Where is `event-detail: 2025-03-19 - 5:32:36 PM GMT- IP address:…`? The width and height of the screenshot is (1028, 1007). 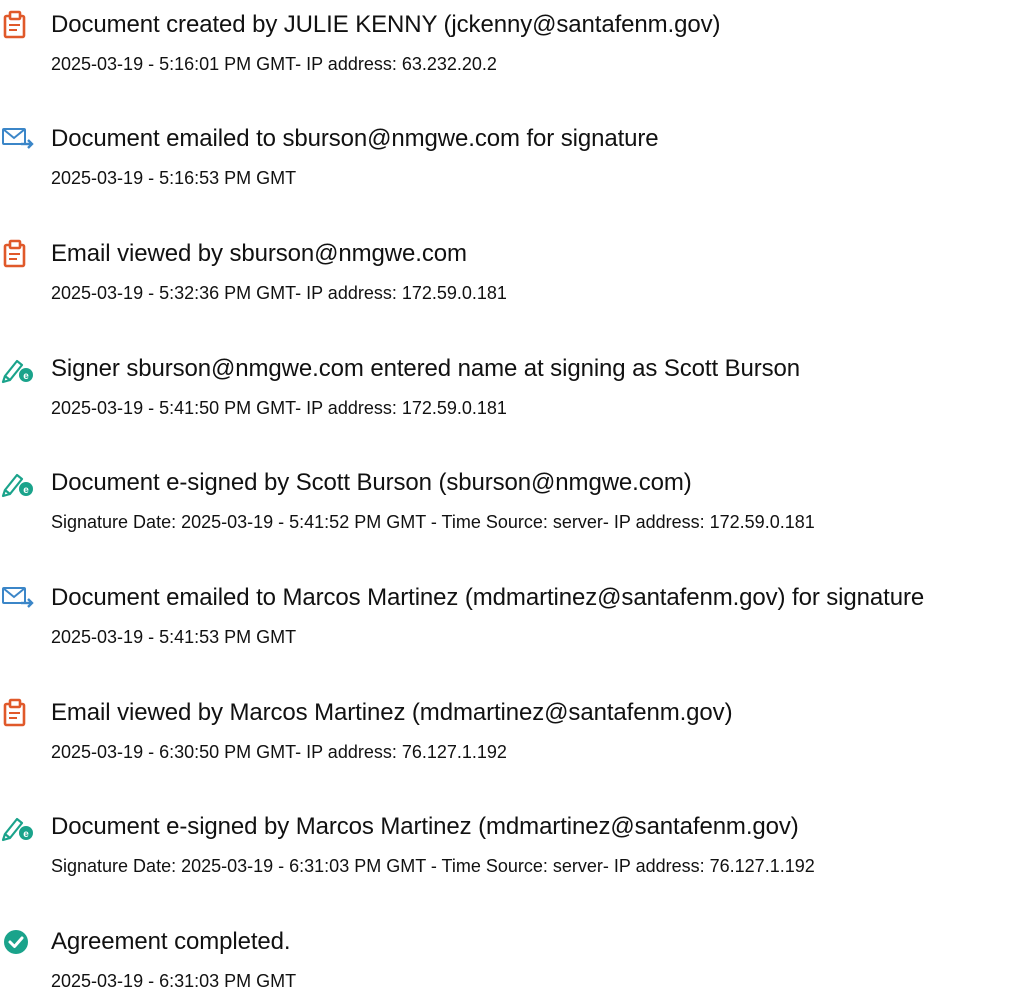 event-detail: 2025-03-19 - 5:32:36 PM GMT- IP address:… is located at coordinates (279, 293).